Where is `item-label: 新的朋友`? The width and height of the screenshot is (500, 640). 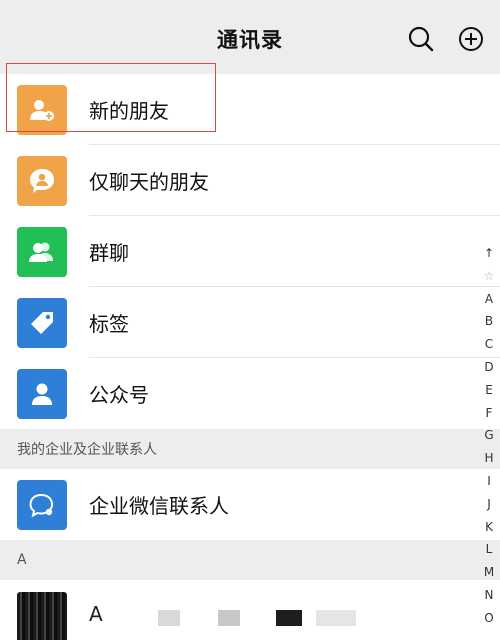
item-label: 新的朋友 is located at coordinates (129, 111).